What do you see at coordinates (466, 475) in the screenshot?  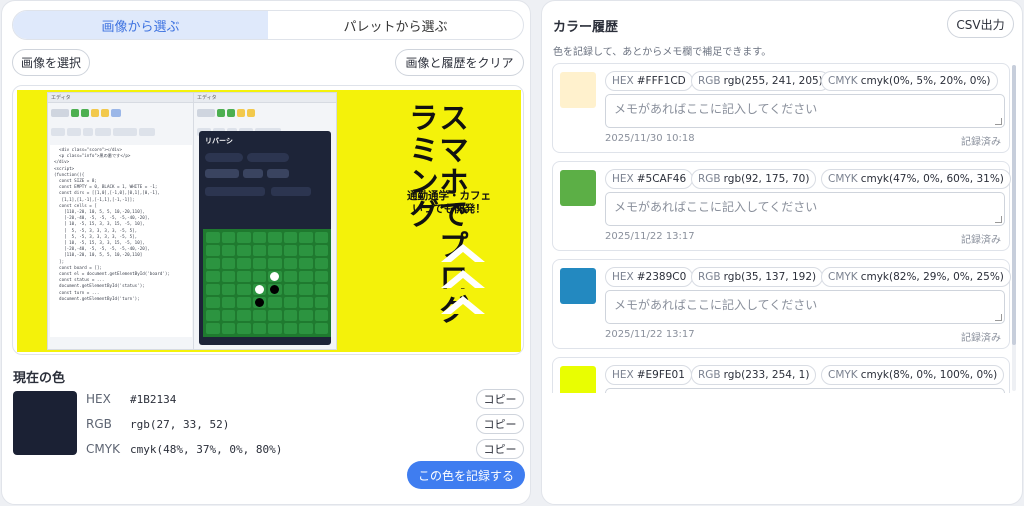 I see `record-color-button: この色を記録する` at bounding box center [466, 475].